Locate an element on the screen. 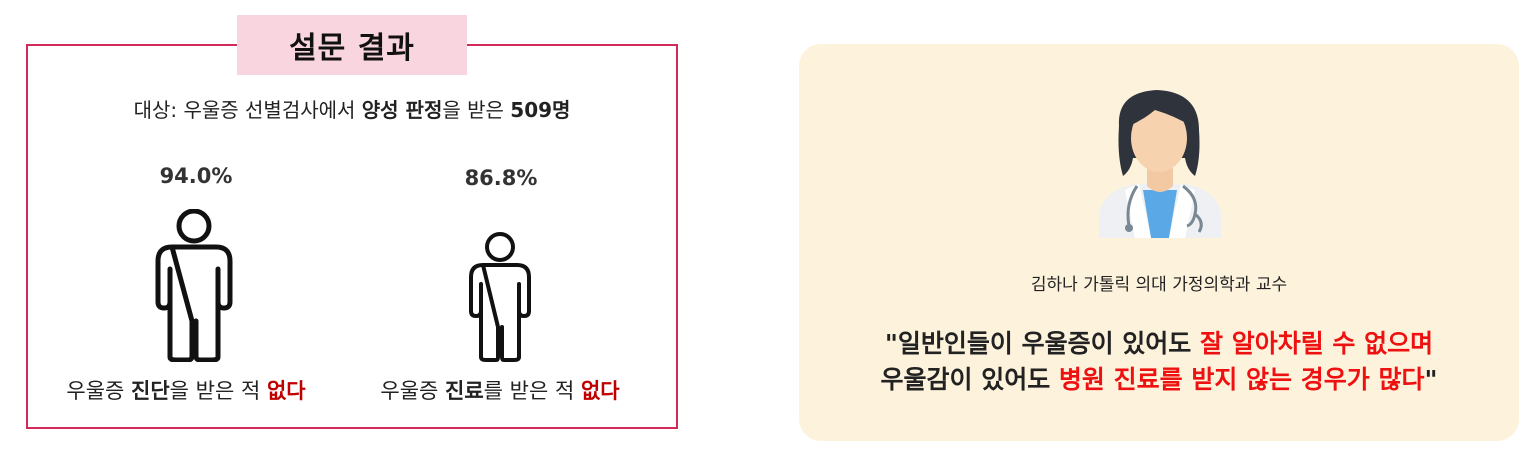 The image size is (1538, 454). stat-label-treatment: 우울증 진료를 받은 적 없다 is located at coordinates (500, 390).